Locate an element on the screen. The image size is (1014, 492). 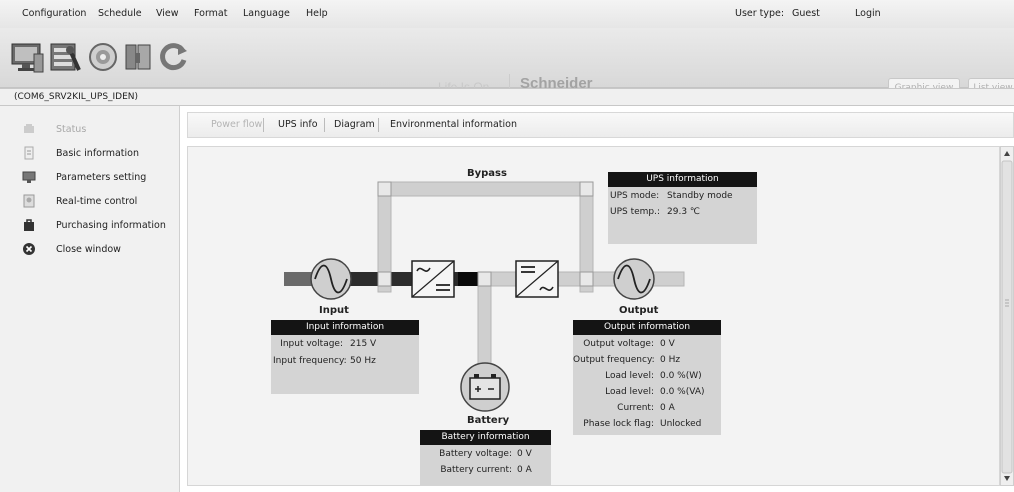
rectifier-icon is located at coordinates (433, 279).